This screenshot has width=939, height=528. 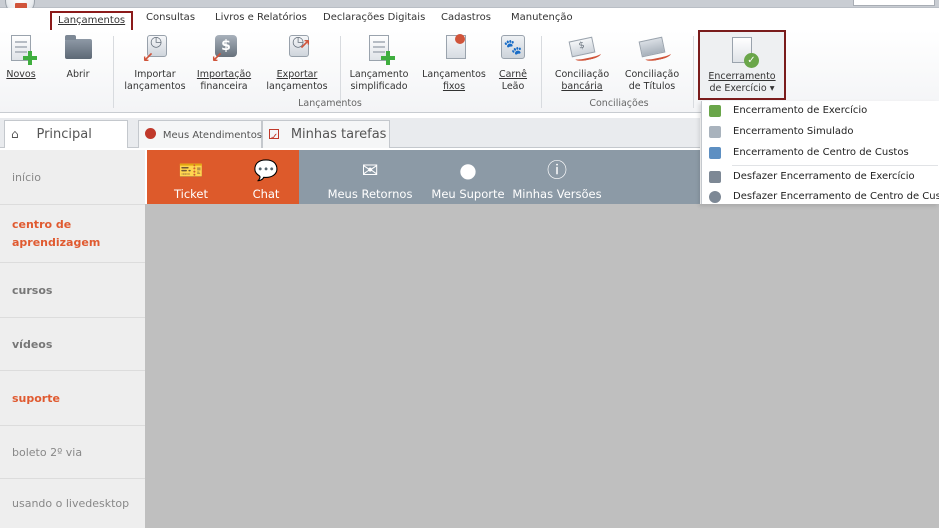 What do you see at coordinates (619, 103) in the screenshot?
I see `group-label-conciliacoes: Conciliações` at bounding box center [619, 103].